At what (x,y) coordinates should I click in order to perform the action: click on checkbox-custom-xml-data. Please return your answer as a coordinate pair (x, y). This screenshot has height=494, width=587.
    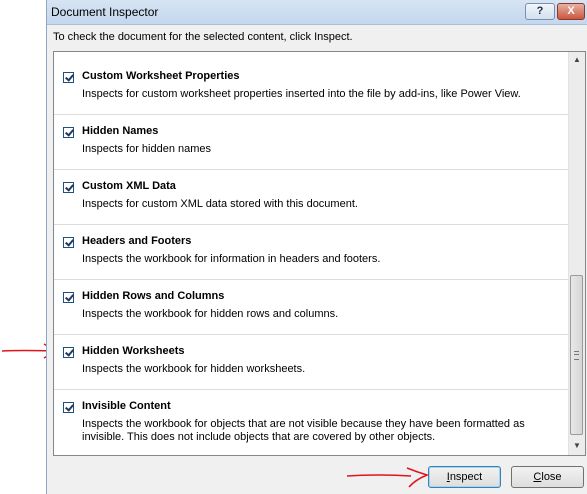
    Looking at the image, I should click on (68, 187).